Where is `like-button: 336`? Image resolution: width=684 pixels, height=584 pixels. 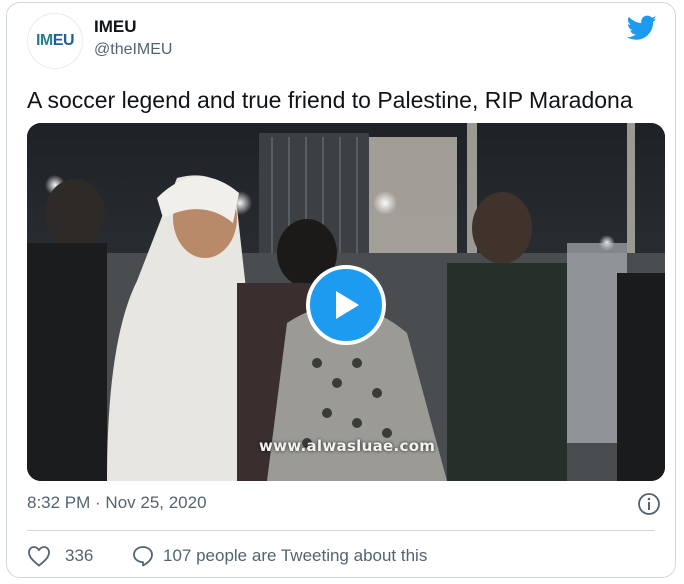
like-button: 336 is located at coordinates (60, 556).